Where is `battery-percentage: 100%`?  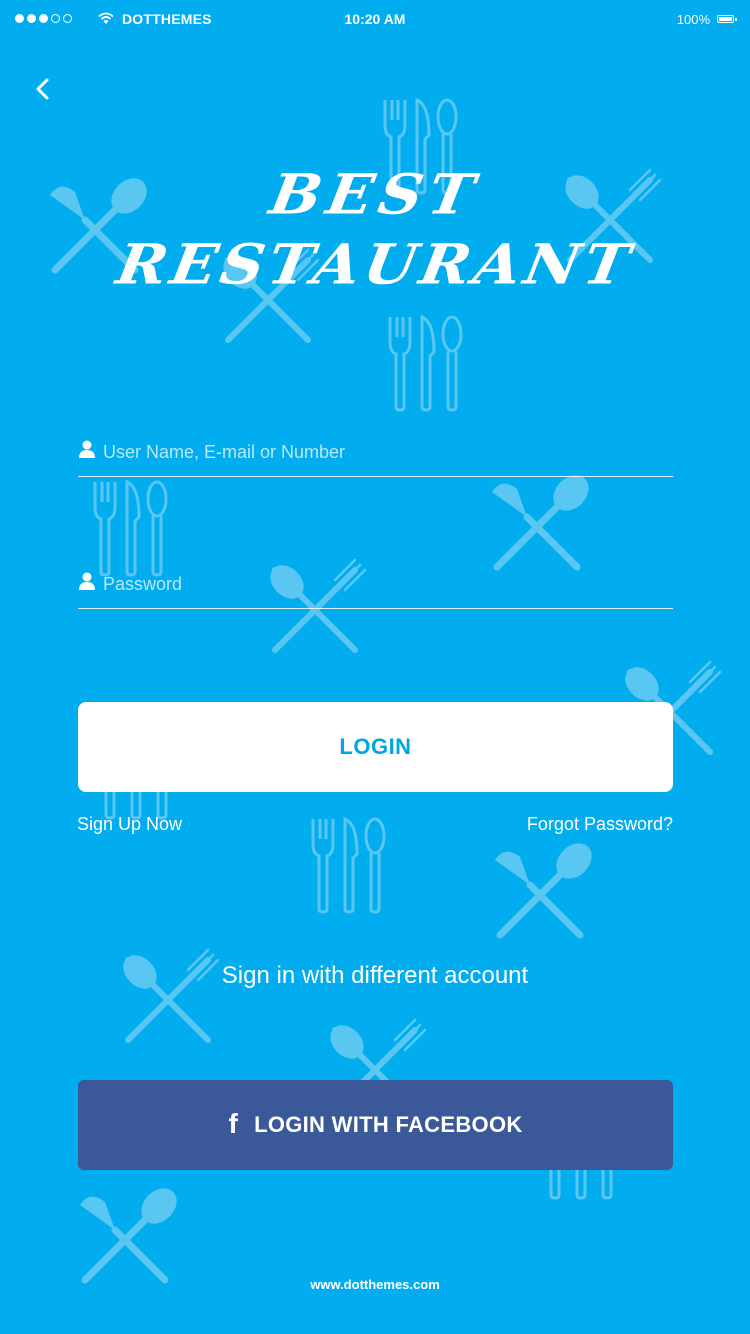 battery-percentage: 100% is located at coordinates (693, 19).